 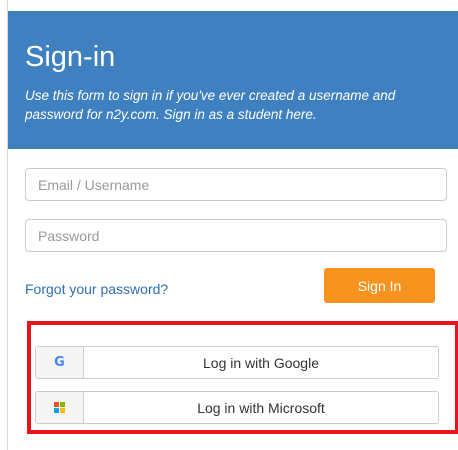 I want to click on microsoft-logo-icon, so click(x=59, y=407).